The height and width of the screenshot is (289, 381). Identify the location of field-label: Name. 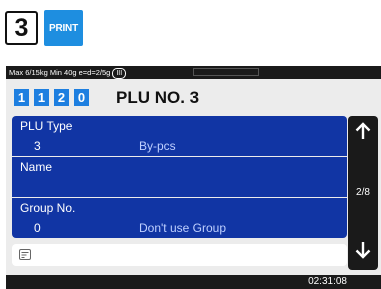
(36, 167).